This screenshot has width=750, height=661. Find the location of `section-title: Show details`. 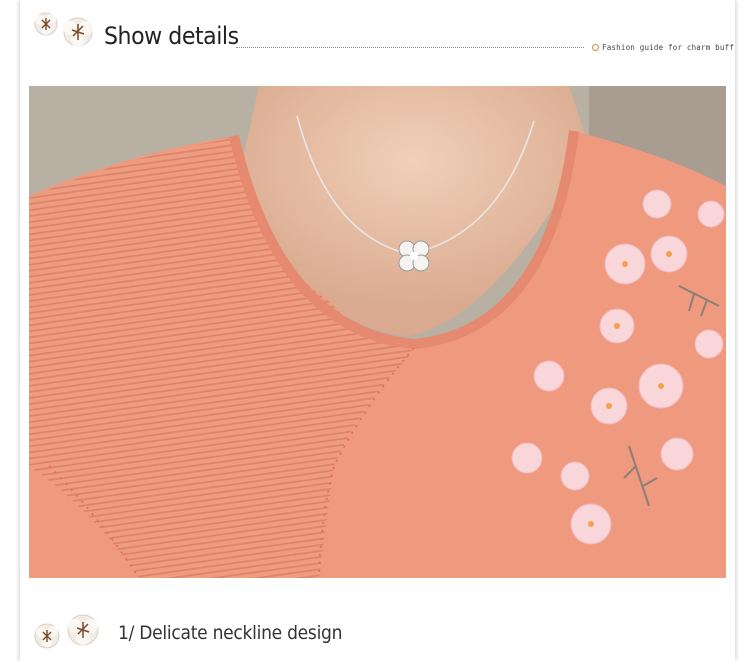

section-title: Show details is located at coordinates (171, 36).